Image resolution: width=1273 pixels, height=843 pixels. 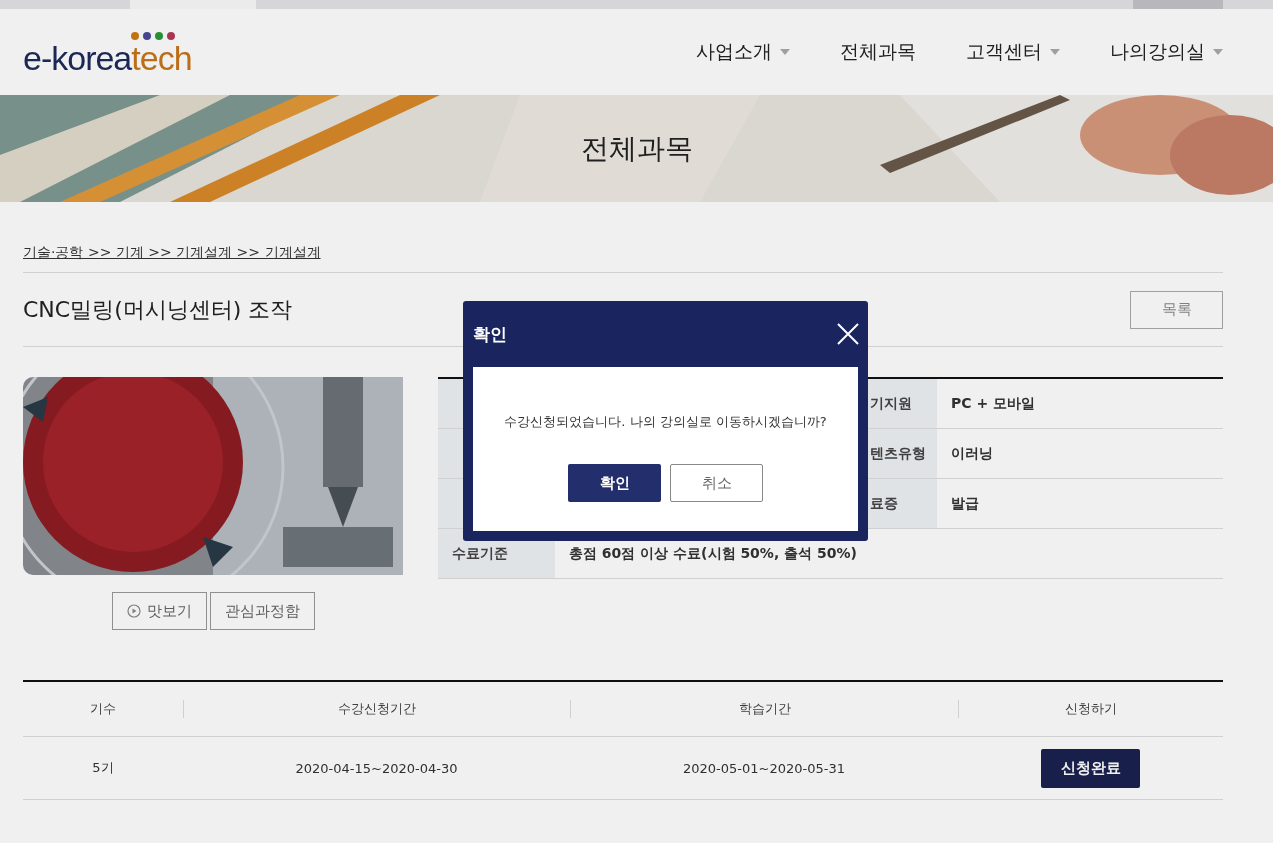 What do you see at coordinates (103, 709) in the screenshot?
I see `column-header: 기수` at bounding box center [103, 709].